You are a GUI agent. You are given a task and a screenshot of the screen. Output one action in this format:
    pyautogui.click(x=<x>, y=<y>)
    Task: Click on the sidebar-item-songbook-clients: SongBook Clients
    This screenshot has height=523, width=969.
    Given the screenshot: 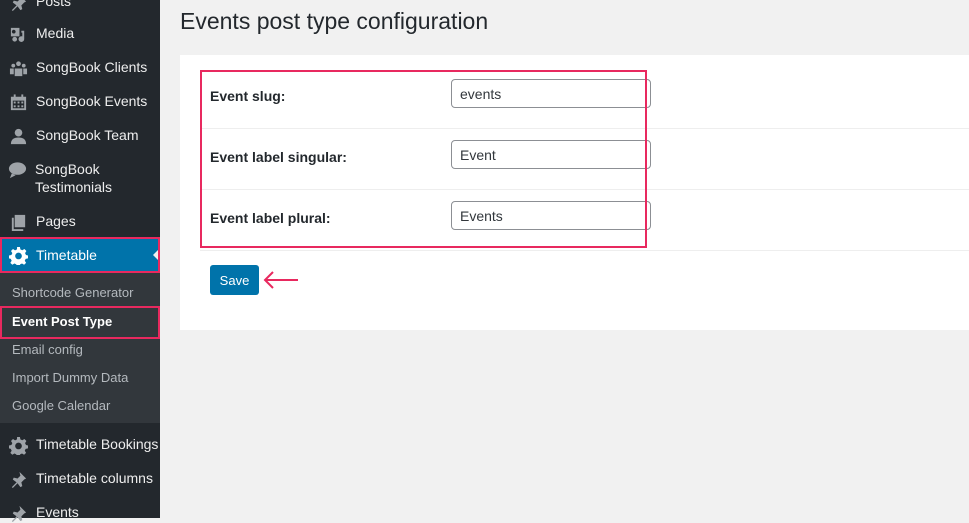 What is the action you would take?
    pyautogui.click(x=80, y=68)
    